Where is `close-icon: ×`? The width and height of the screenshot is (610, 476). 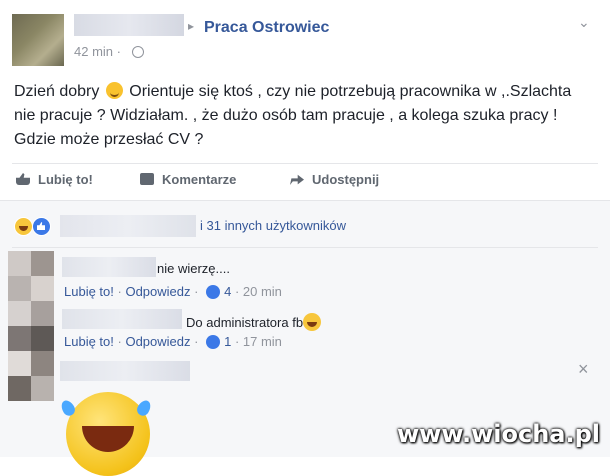
close-icon: × is located at coordinates (583, 369).